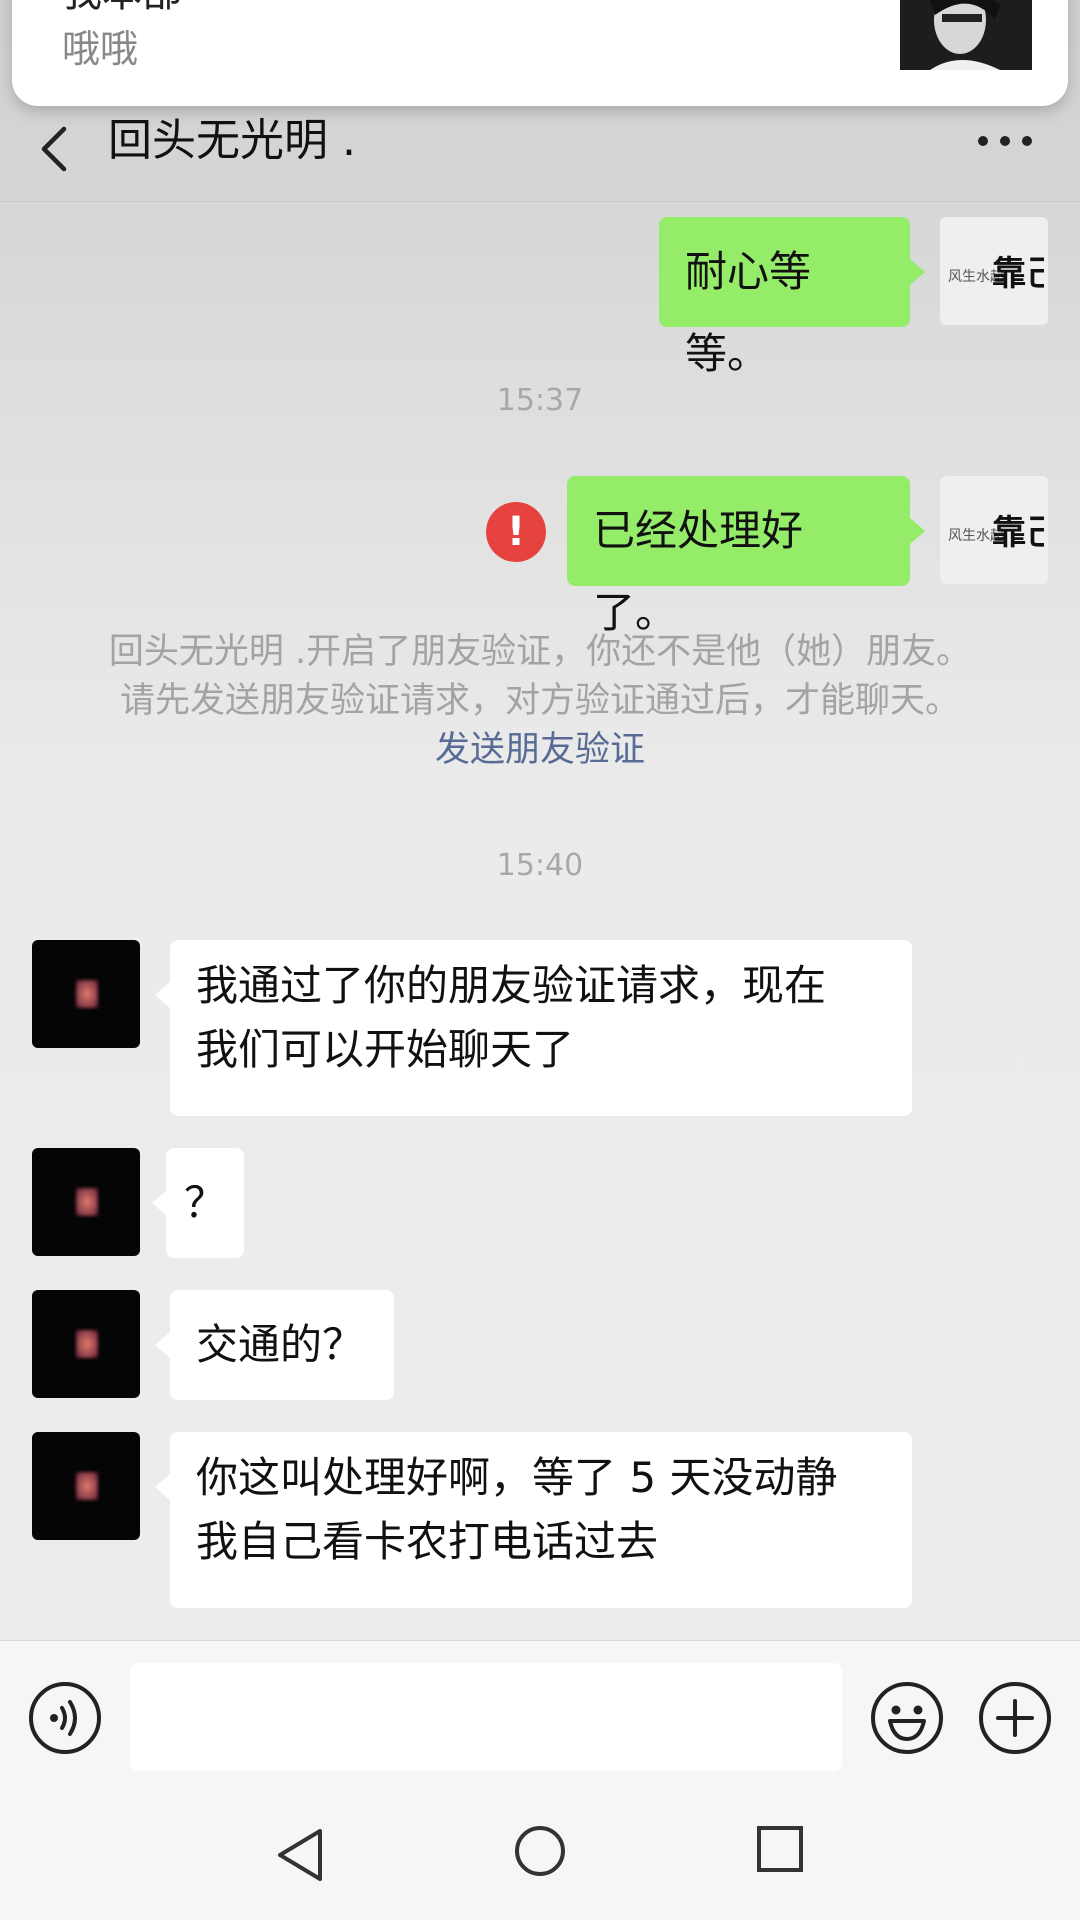 The width and height of the screenshot is (1080, 1920). What do you see at coordinates (738, 556) in the screenshot?
I see `message-bubble-sent: 已经处理好了。` at bounding box center [738, 556].